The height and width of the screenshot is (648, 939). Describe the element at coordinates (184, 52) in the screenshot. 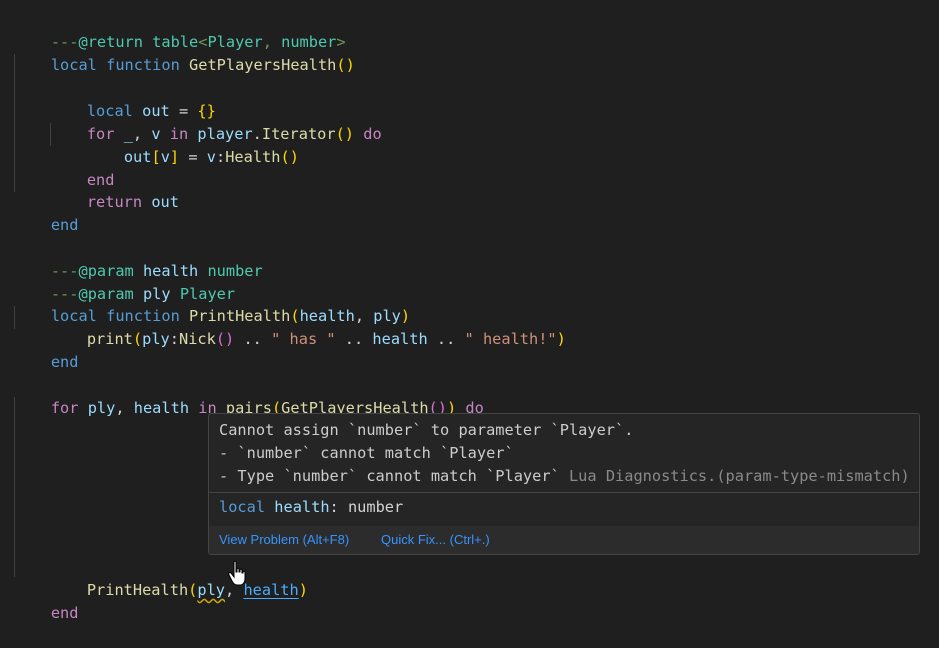

I see `code-line-2: local function GetPlayersHealth()` at that location.